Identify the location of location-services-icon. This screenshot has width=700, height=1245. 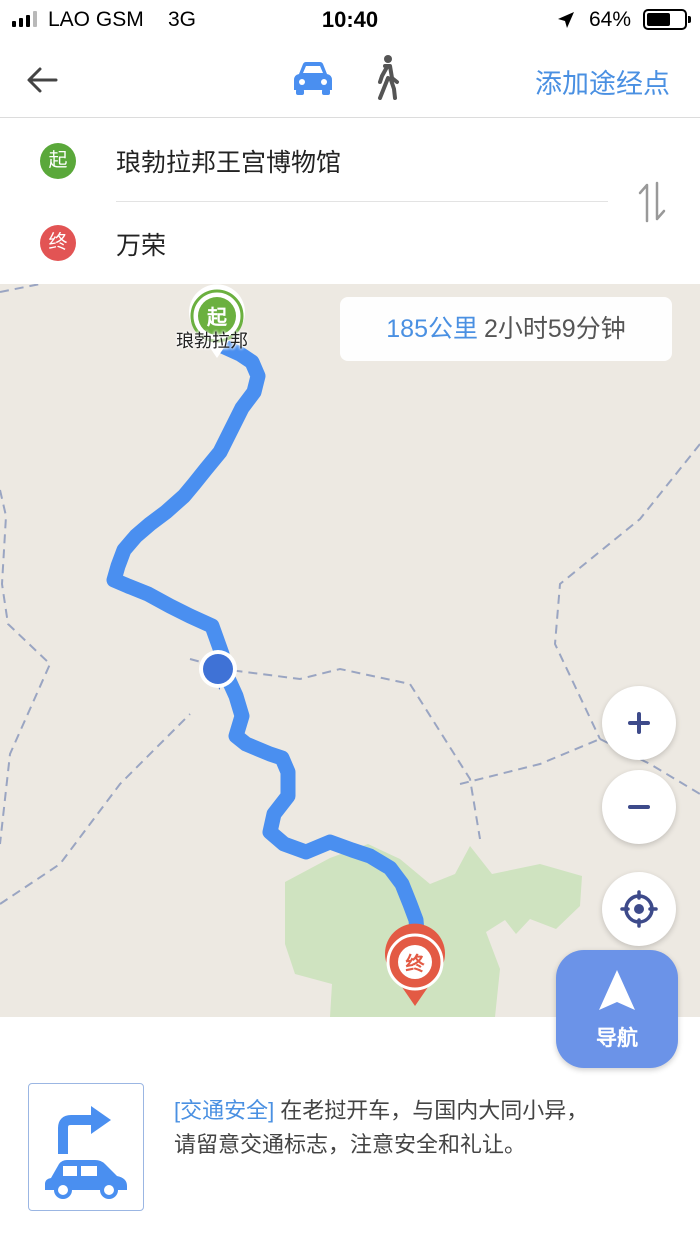
(566, 20).